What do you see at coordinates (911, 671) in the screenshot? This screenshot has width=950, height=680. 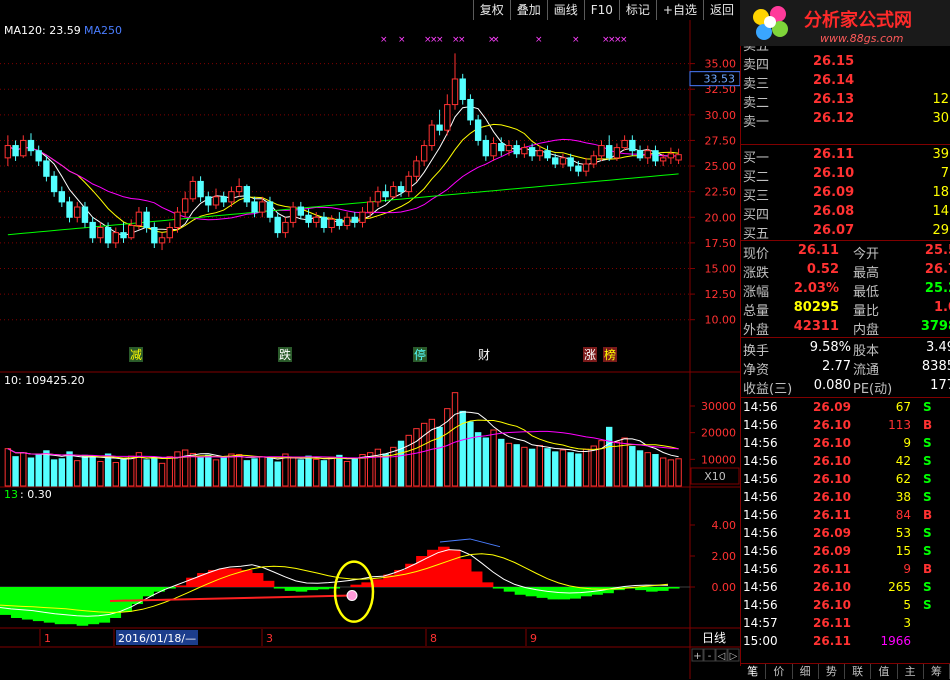 I see `panel-tab-6: 主` at bounding box center [911, 671].